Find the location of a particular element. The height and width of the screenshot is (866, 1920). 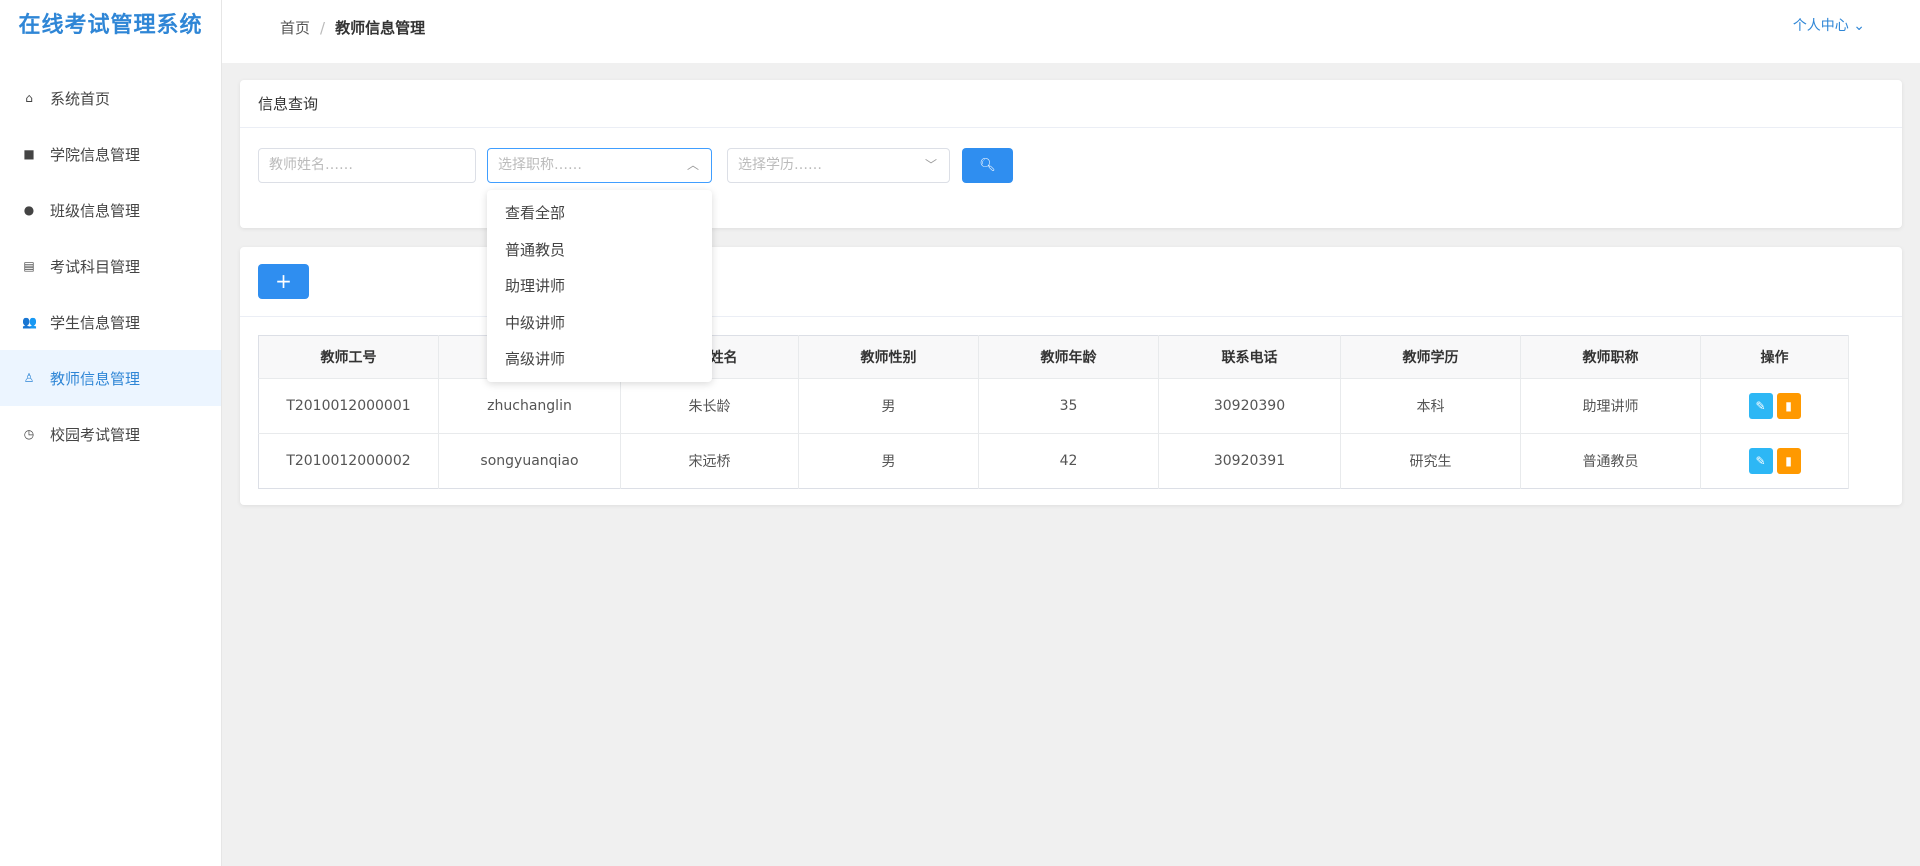

cell-account: zhuchanglin is located at coordinates (529, 406).